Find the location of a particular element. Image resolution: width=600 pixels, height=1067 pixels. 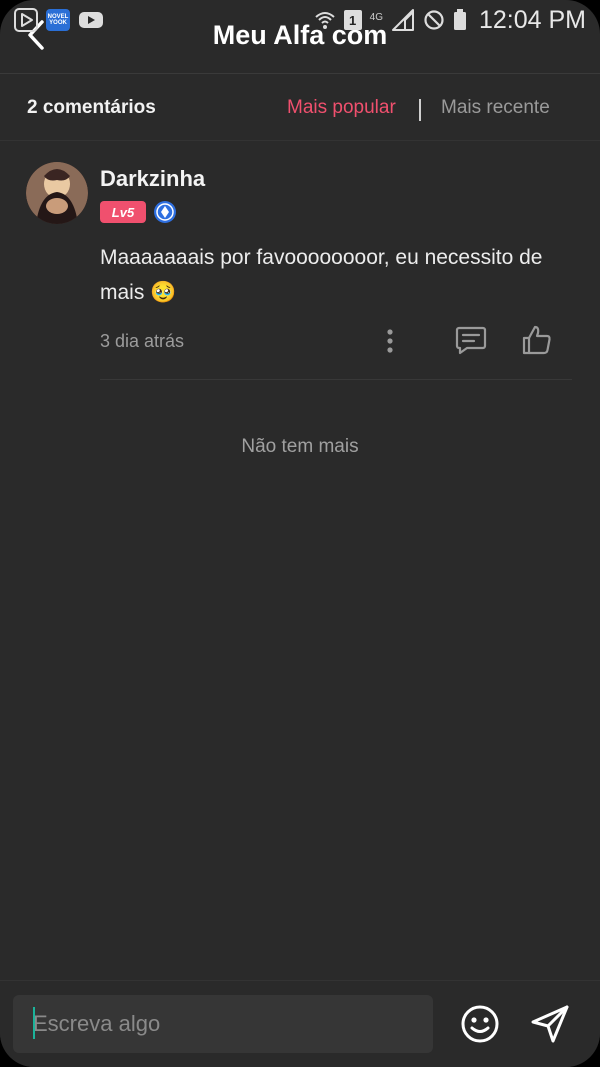

like-button is located at coordinates (537, 340).